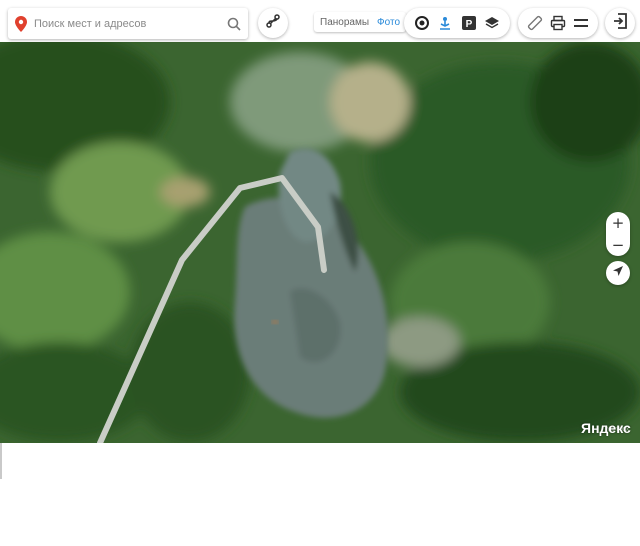  Describe the element at coordinates (1, 461) in the screenshot. I see `divider` at that location.